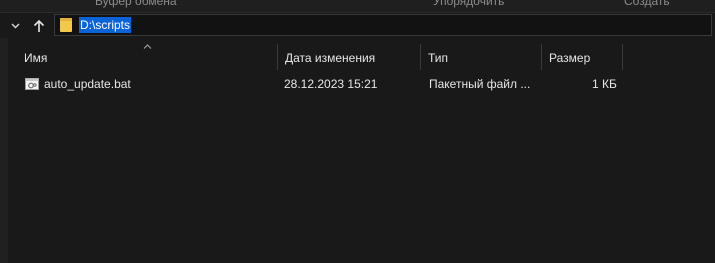 The width and height of the screenshot is (715, 263). I want to click on column-divider, so click(622, 57).